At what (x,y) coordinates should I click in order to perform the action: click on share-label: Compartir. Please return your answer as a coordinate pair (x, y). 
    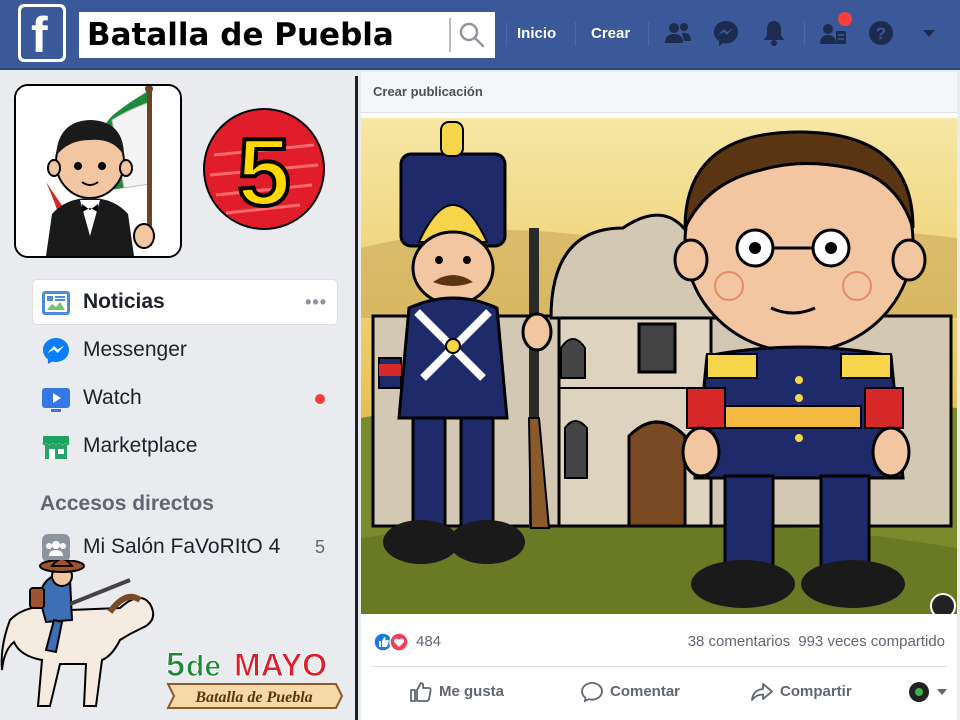
    Looking at the image, I should click on (816, 691).